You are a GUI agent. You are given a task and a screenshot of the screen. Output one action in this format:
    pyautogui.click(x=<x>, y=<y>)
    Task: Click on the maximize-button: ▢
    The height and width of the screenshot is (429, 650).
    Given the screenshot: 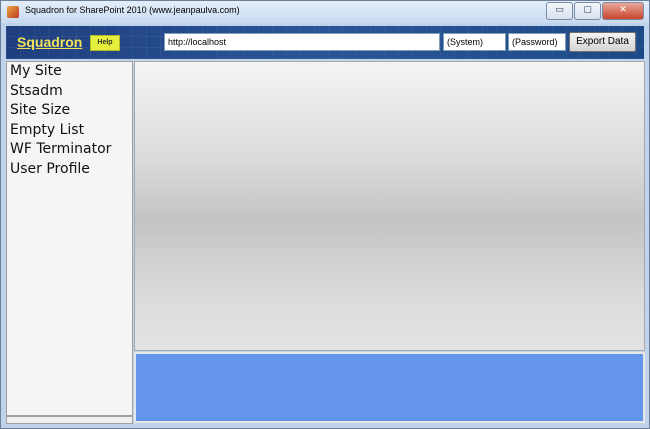 What is the action you would take?
    pyautogui.click(x=587, y=11)
    